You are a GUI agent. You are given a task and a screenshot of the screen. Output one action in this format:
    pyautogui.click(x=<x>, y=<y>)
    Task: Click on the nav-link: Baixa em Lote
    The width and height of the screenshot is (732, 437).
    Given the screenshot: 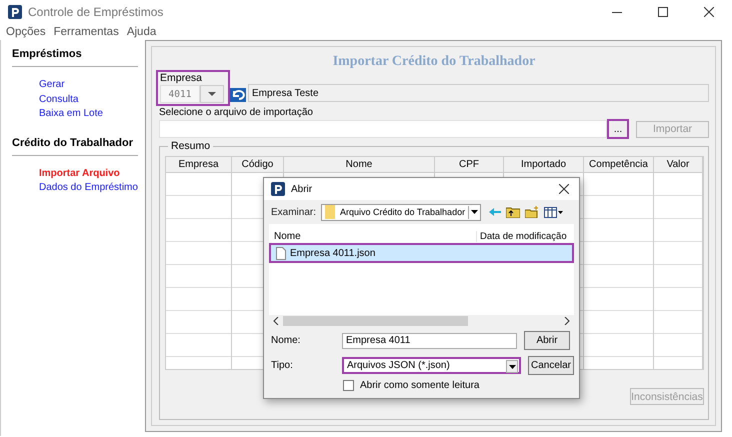 What is the action you would take?
    pyautogui.click(x=52, y=115)
    